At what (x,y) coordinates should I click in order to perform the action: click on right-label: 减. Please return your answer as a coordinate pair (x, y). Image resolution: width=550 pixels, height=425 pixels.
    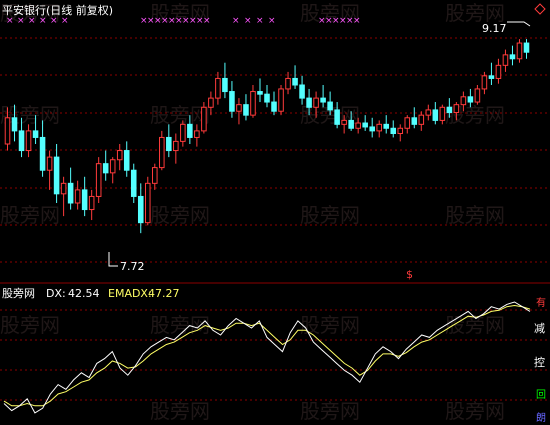
    Looking at the image, I should click on (539, 328).